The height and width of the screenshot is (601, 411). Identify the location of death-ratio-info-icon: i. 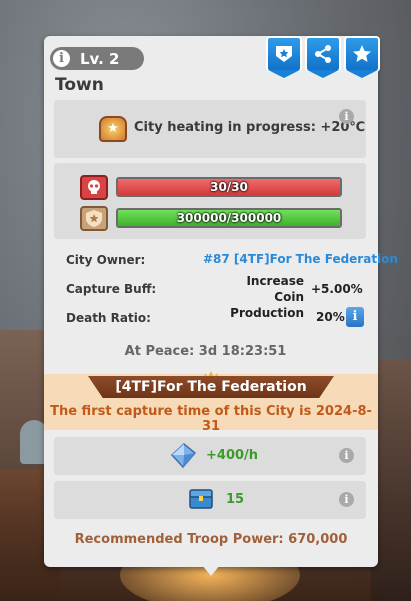
(355, 317).